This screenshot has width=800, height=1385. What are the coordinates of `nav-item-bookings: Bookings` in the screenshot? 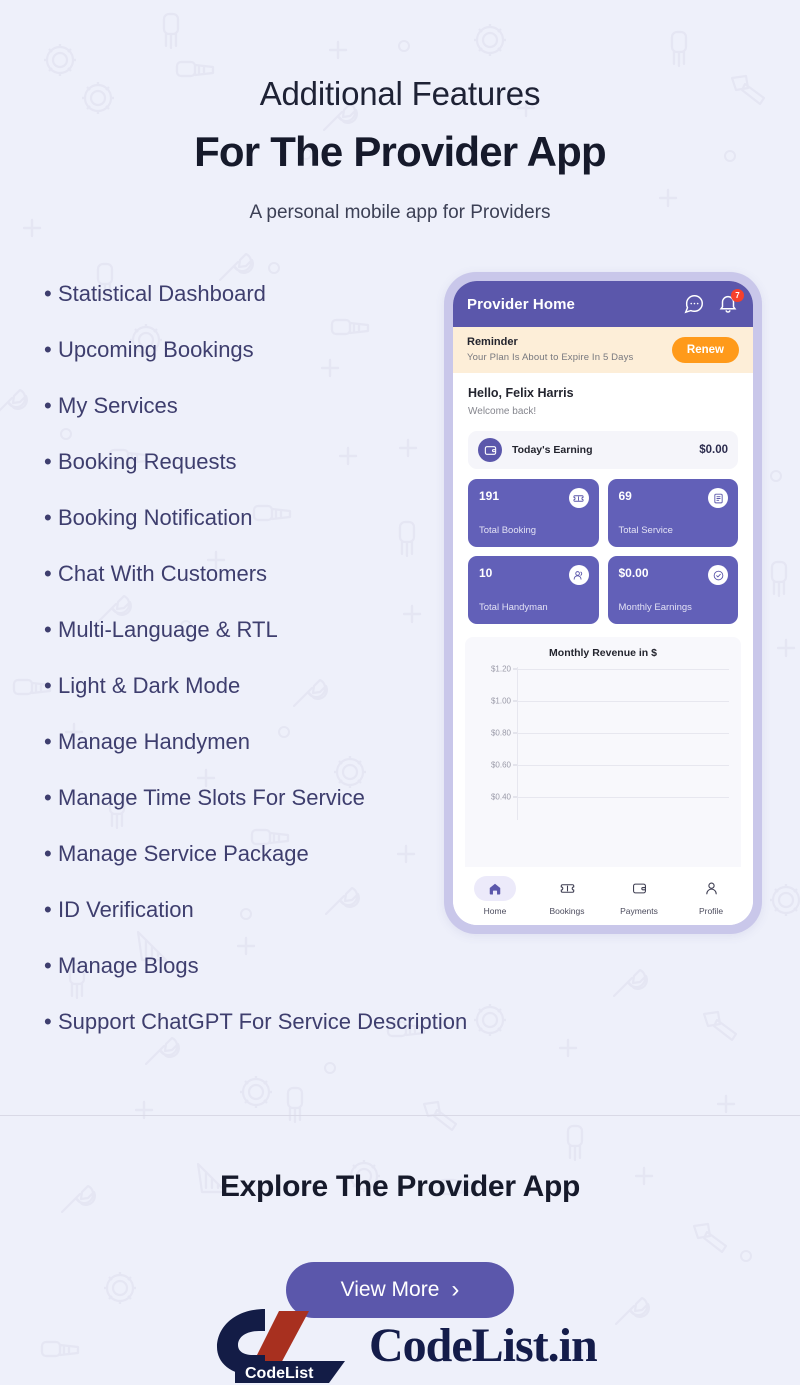 It's located at (567, 896).